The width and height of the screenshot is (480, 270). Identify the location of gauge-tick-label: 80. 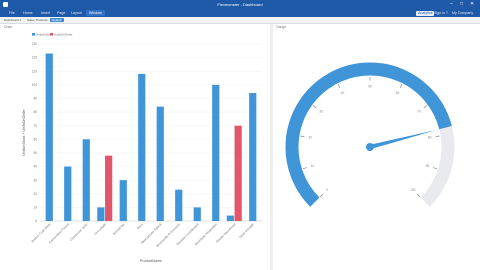
(430, 138).